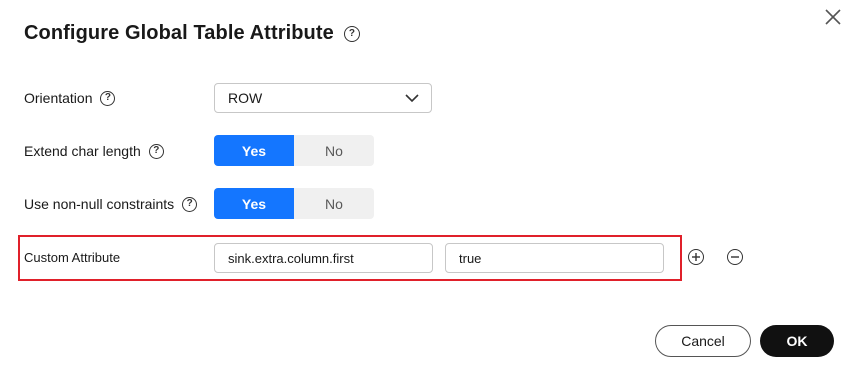 This screenshot has width=859, height=381. I want to click on orientation-row: Orientation ?, so click(70, 98).